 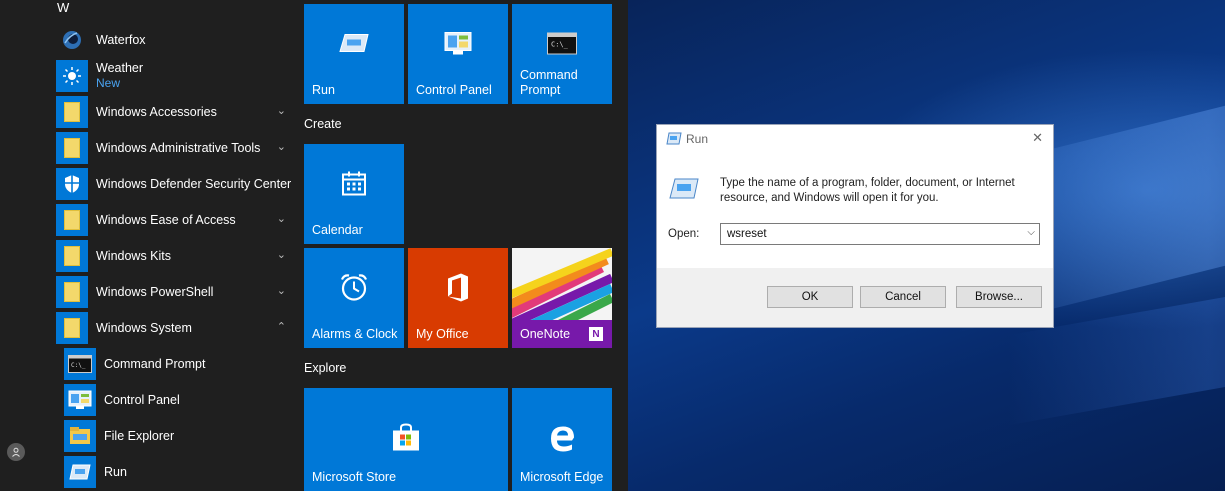 I want to click on run-titlebar-icon, so click(x=674, y=141).